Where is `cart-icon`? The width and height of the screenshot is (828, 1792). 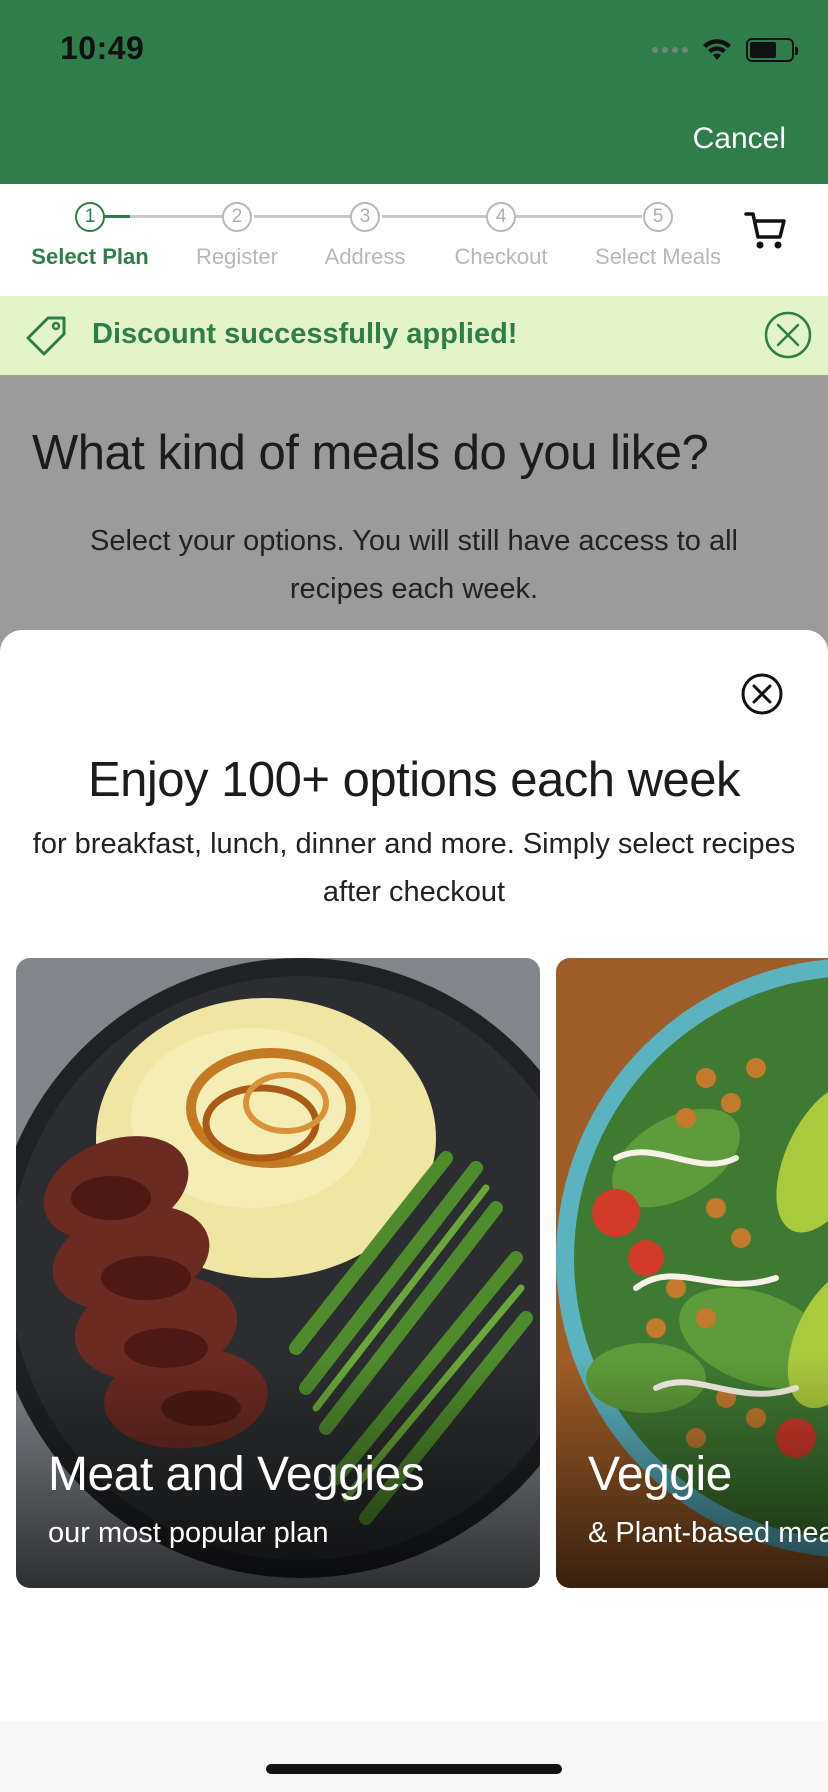 cart-icon is located at coordinates (766, 230).